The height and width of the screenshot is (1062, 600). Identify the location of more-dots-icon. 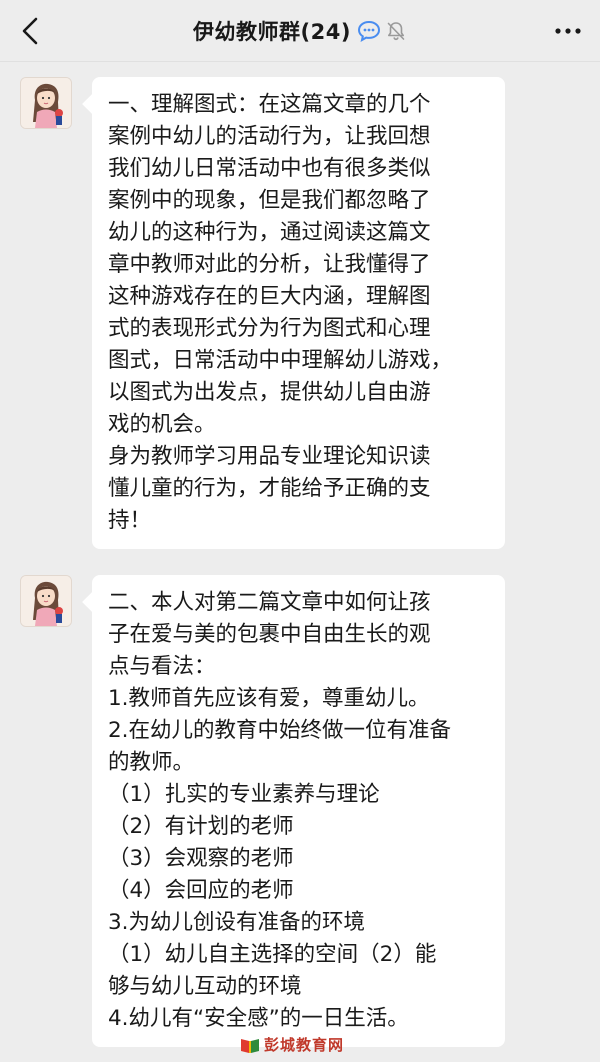
(568, 31).